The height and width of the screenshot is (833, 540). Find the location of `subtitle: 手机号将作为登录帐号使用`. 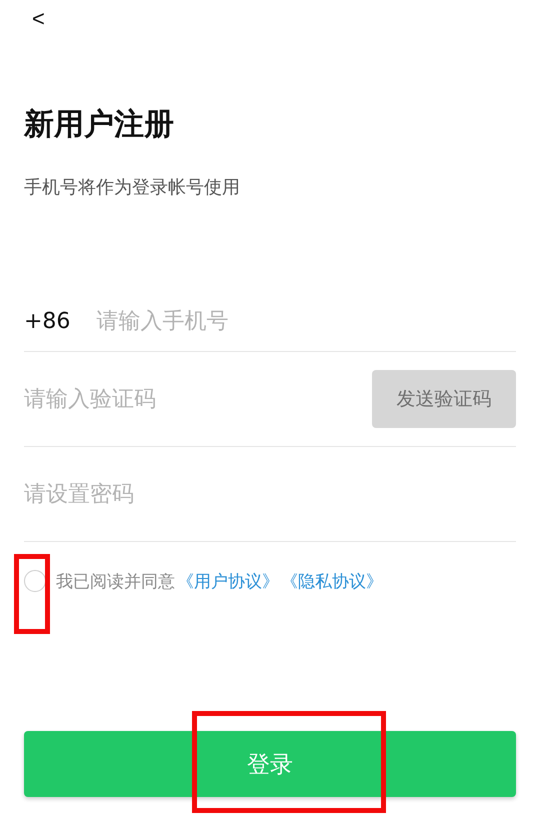

subtitle: 手机号将作为登录帐号使用 is located at coordinates (132, 187).